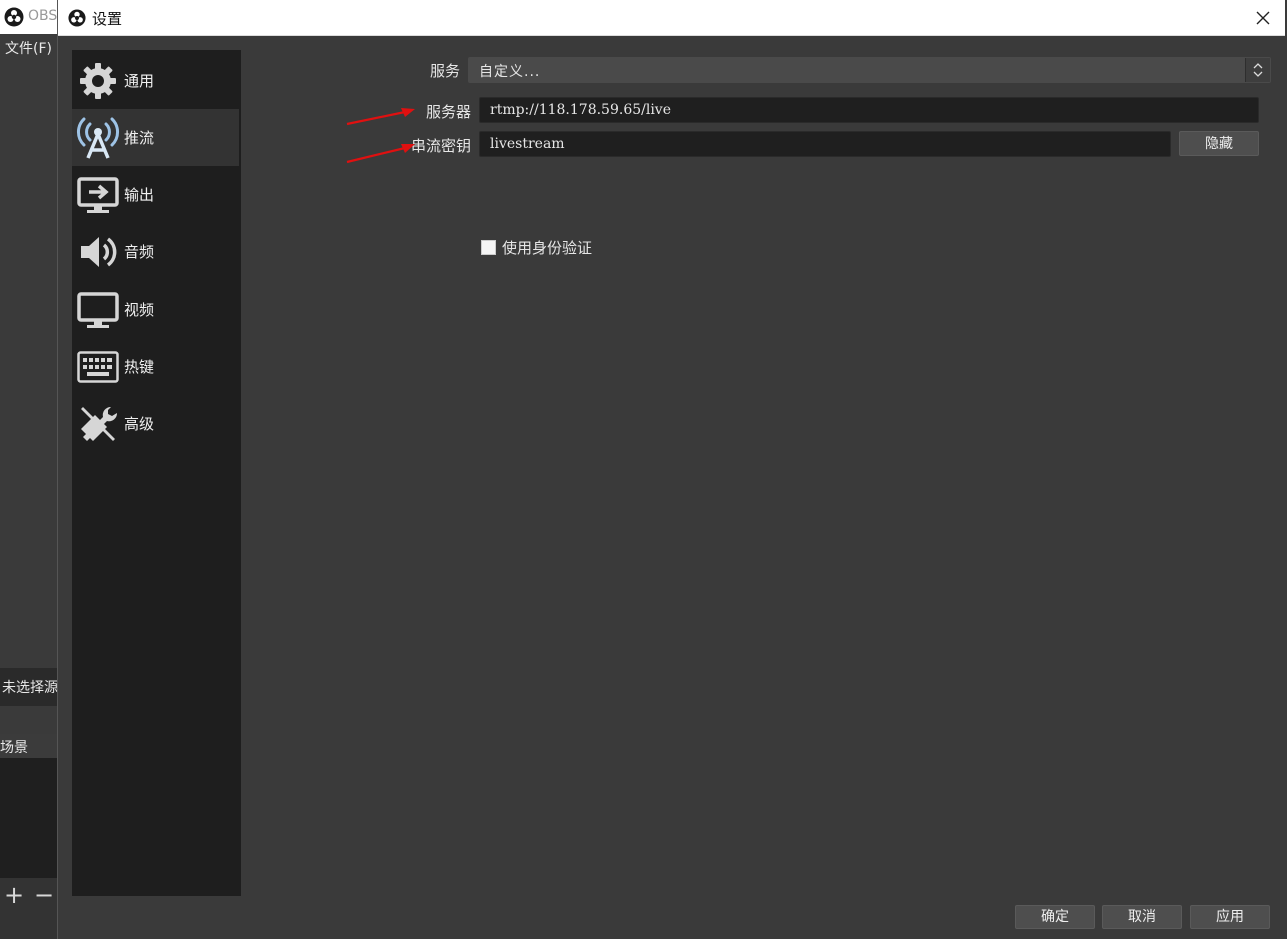 This screenshot has width=1287, height=939. What do you see at coordinates (156, 473) in the screenshot?
I see `settings-sidebar: 通用 推流 输出 音频 视频 热键 高级` at bounding box center [156, 473].